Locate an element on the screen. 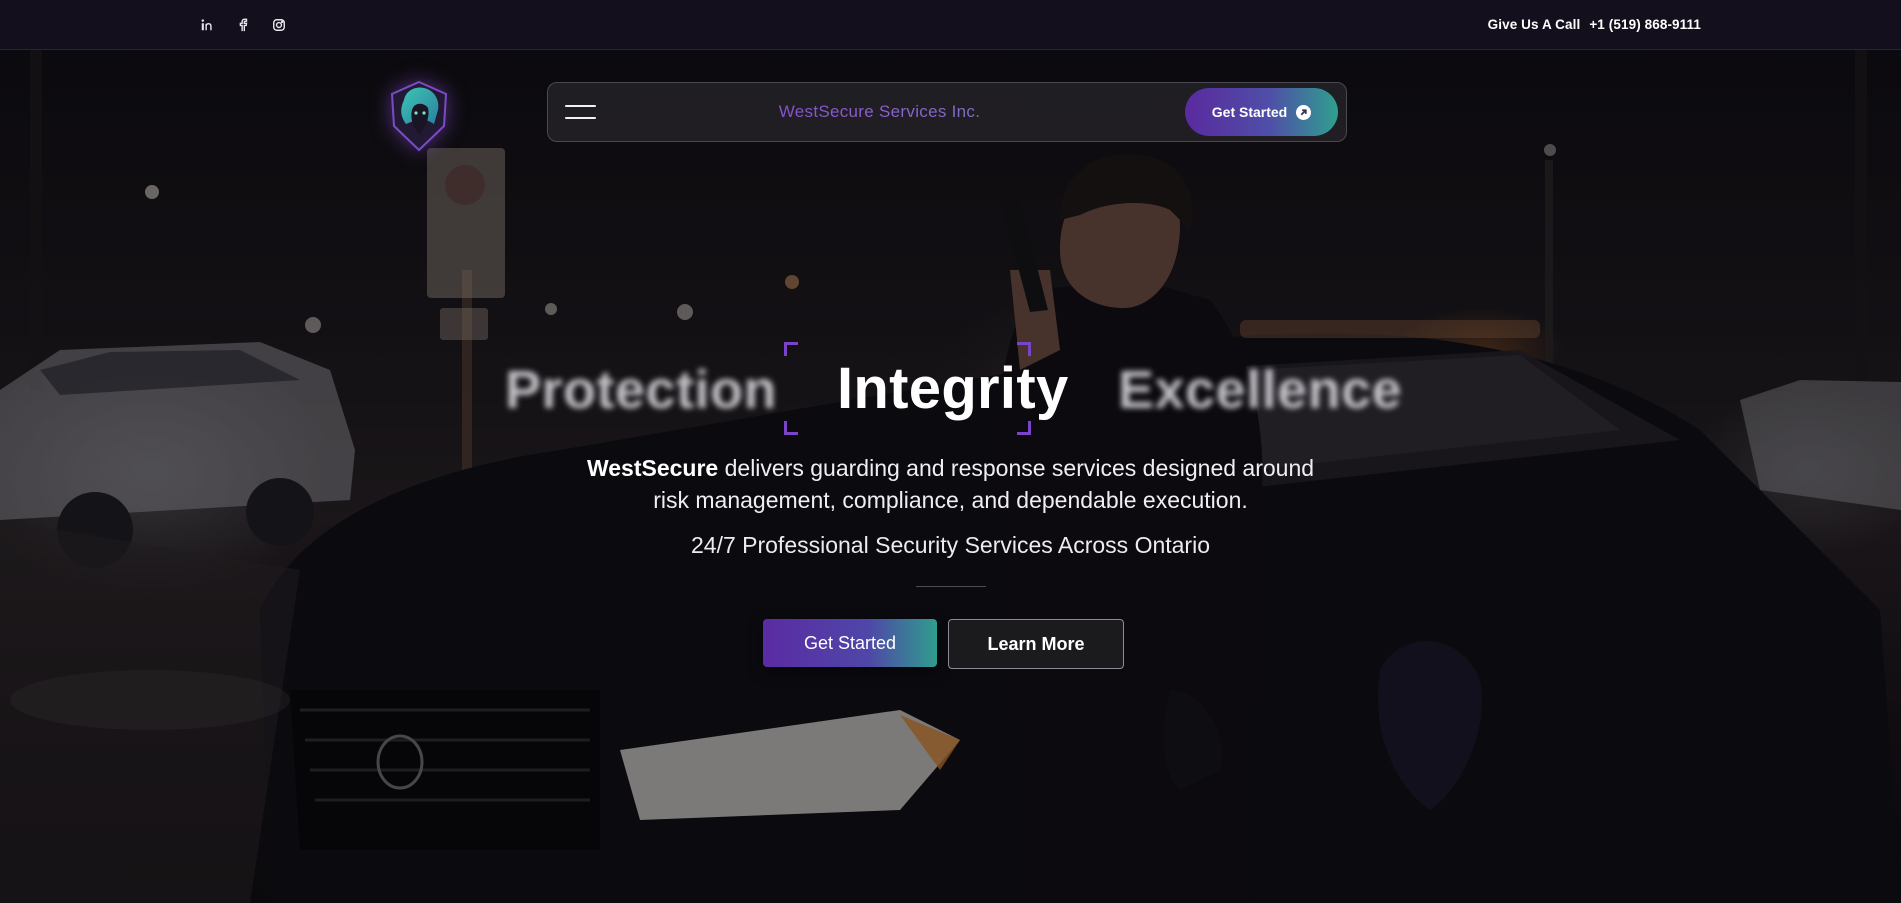 Image resolution: width=1901 pixels, height=903 pixels. hero-description-brand: WestSecure is located at coordinates (652, 468).